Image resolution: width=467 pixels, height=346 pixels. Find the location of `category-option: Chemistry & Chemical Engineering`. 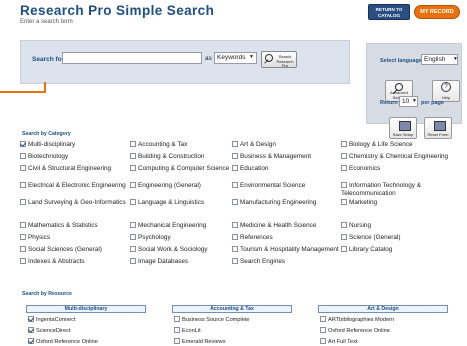

category-option: Chemistry & Chemical Engineering is located at coordinates (395, 157).